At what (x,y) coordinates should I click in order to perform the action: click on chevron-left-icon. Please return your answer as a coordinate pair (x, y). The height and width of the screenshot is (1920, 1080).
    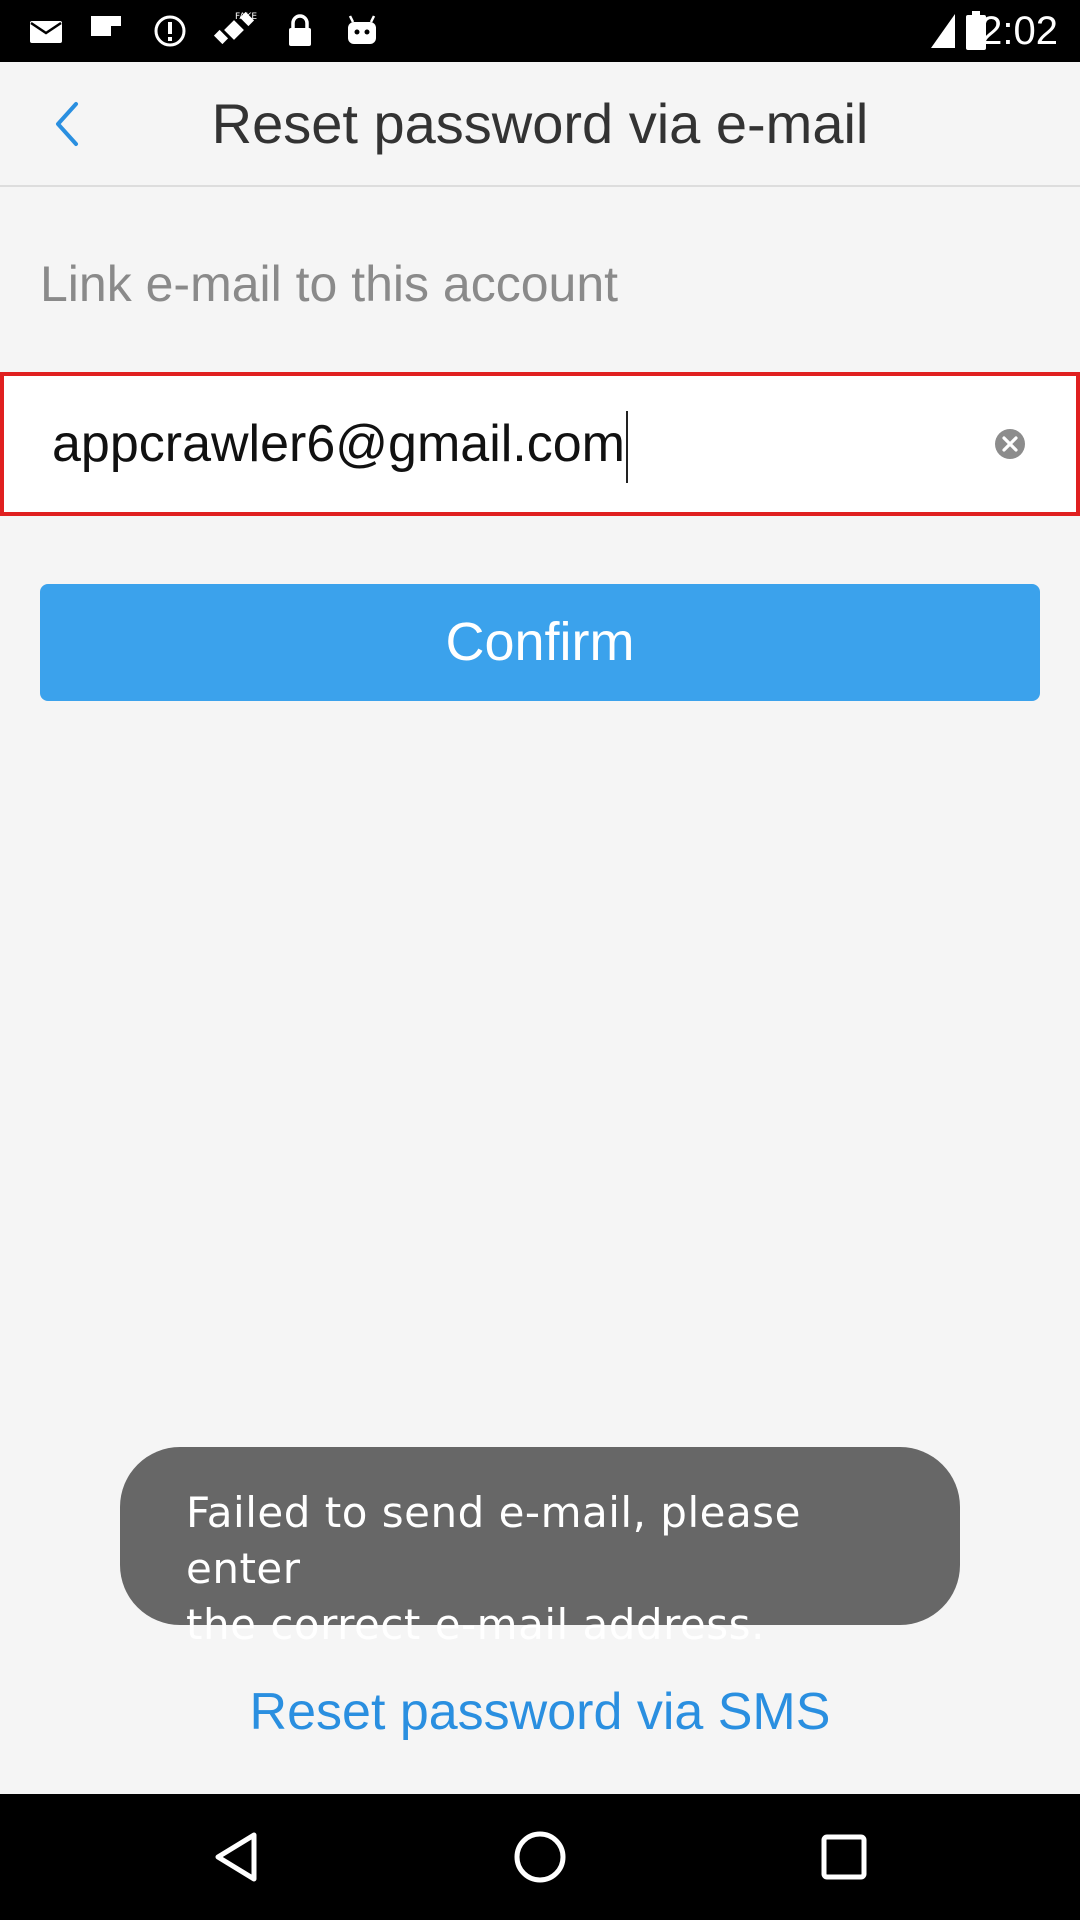
    Looking at the image, I should click on (67, 124).